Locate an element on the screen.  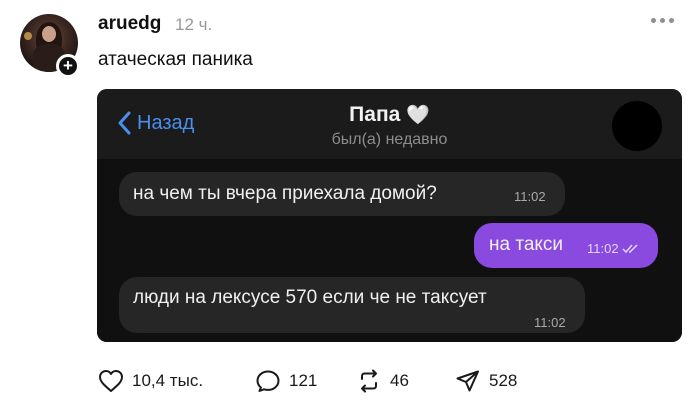
message-text: люди на лексусе 570 если че не таксует is located at coordinates (310, 297).